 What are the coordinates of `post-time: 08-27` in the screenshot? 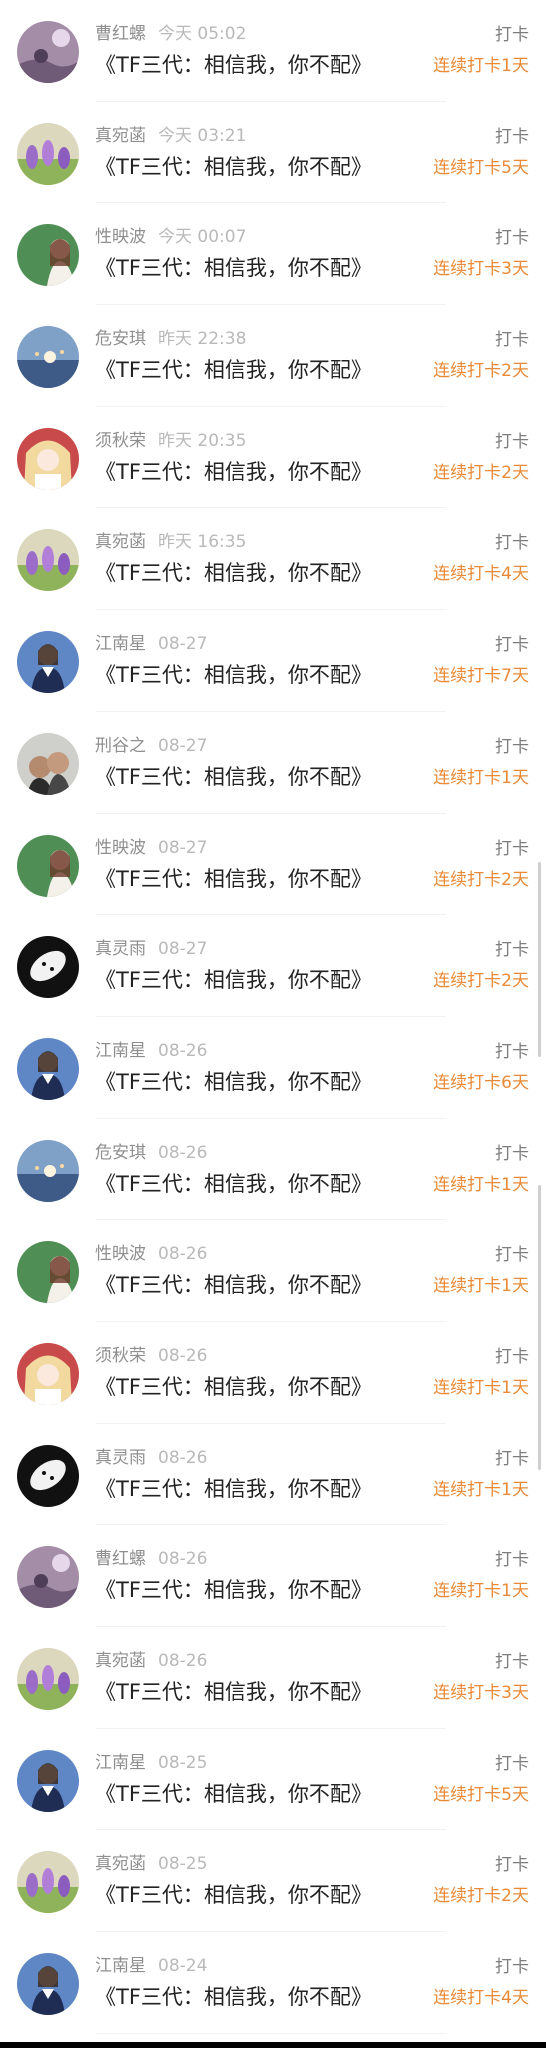 It's located at (183, 745).